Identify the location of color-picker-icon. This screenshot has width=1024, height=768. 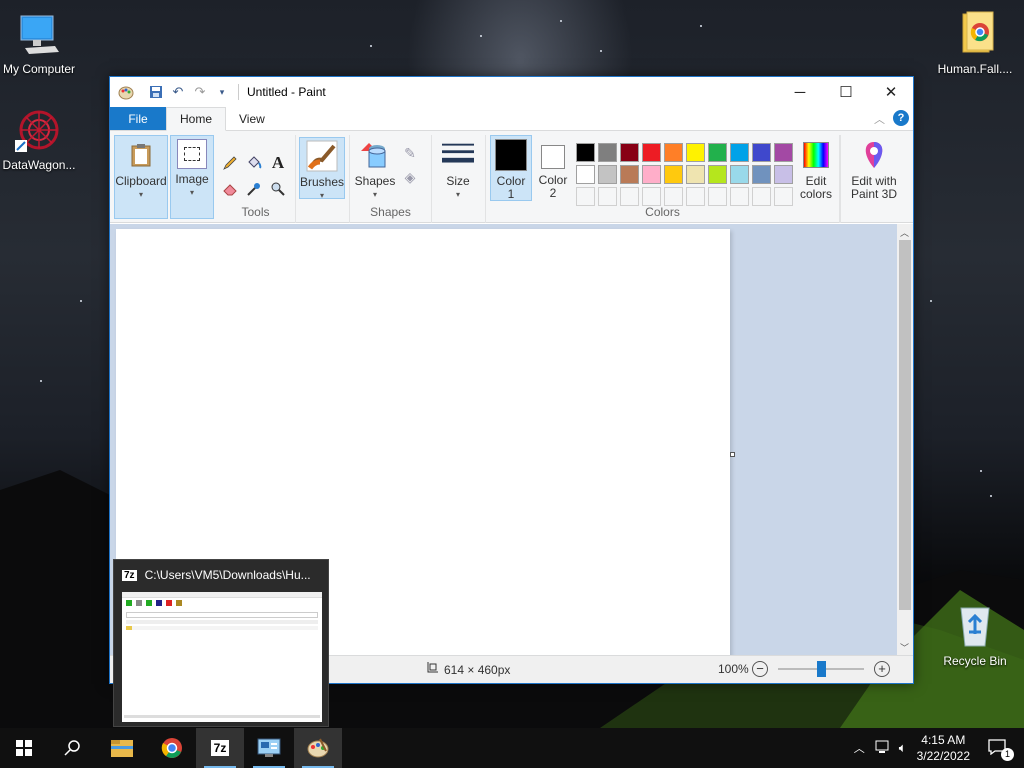
(254, 189).